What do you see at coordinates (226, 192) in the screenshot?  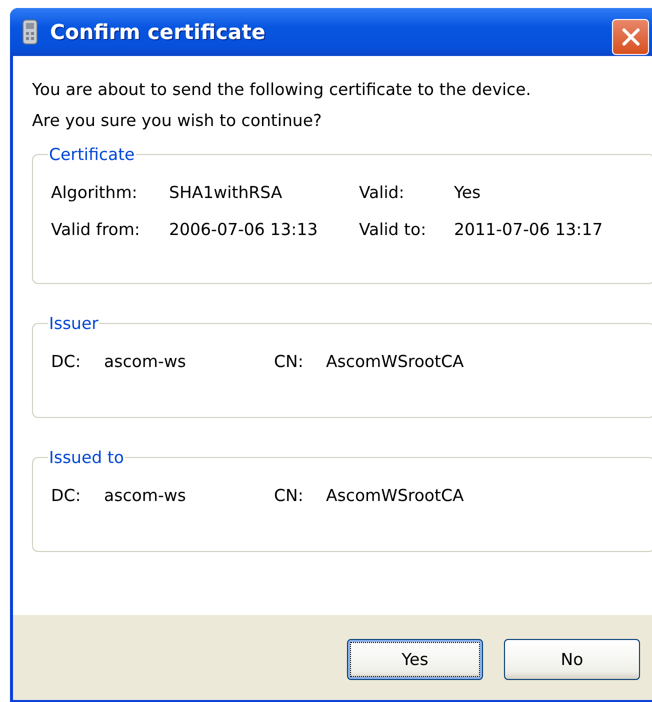 I see `field-value: SHA1withRSA` at bounding box center [226, 192].